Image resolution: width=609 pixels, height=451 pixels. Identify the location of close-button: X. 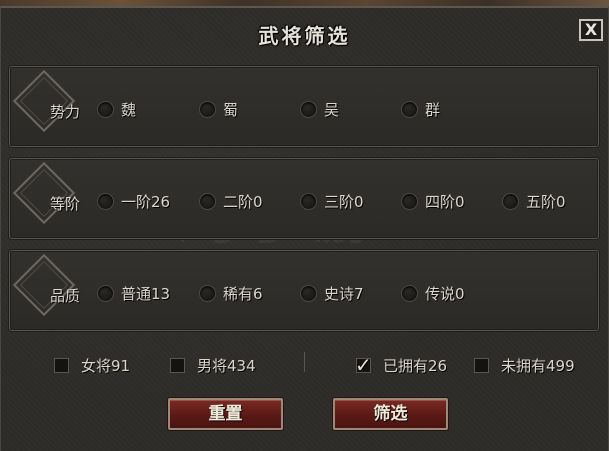
(591, 30).